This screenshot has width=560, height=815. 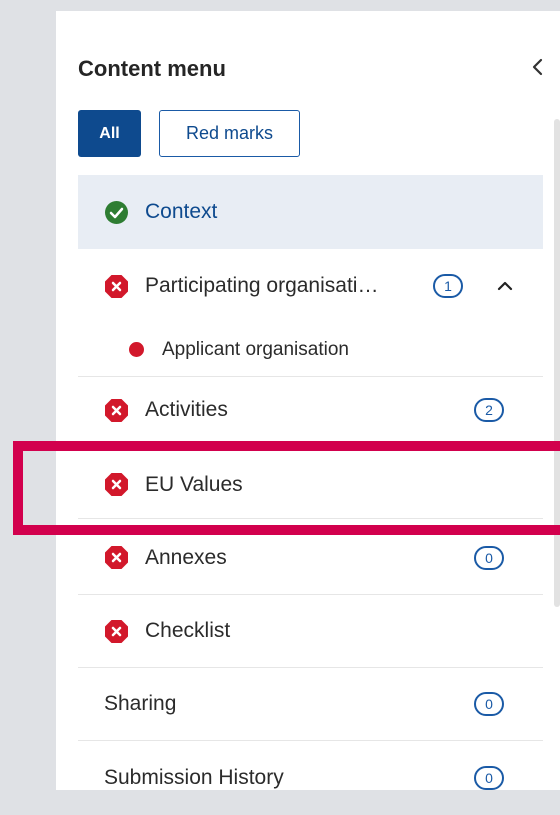 What do you see at coordinates (194, 484) in the screenshot?
I see `menu-item-label: EU Values` at bounding box center [194, 484].